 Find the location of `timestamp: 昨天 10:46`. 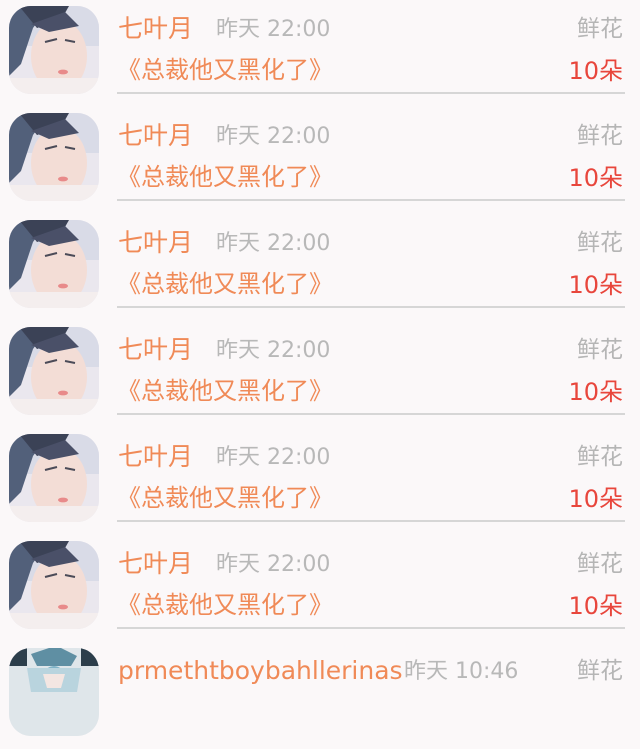

timestamp: 昨天 10:46 is located at coordinates (461, 671).